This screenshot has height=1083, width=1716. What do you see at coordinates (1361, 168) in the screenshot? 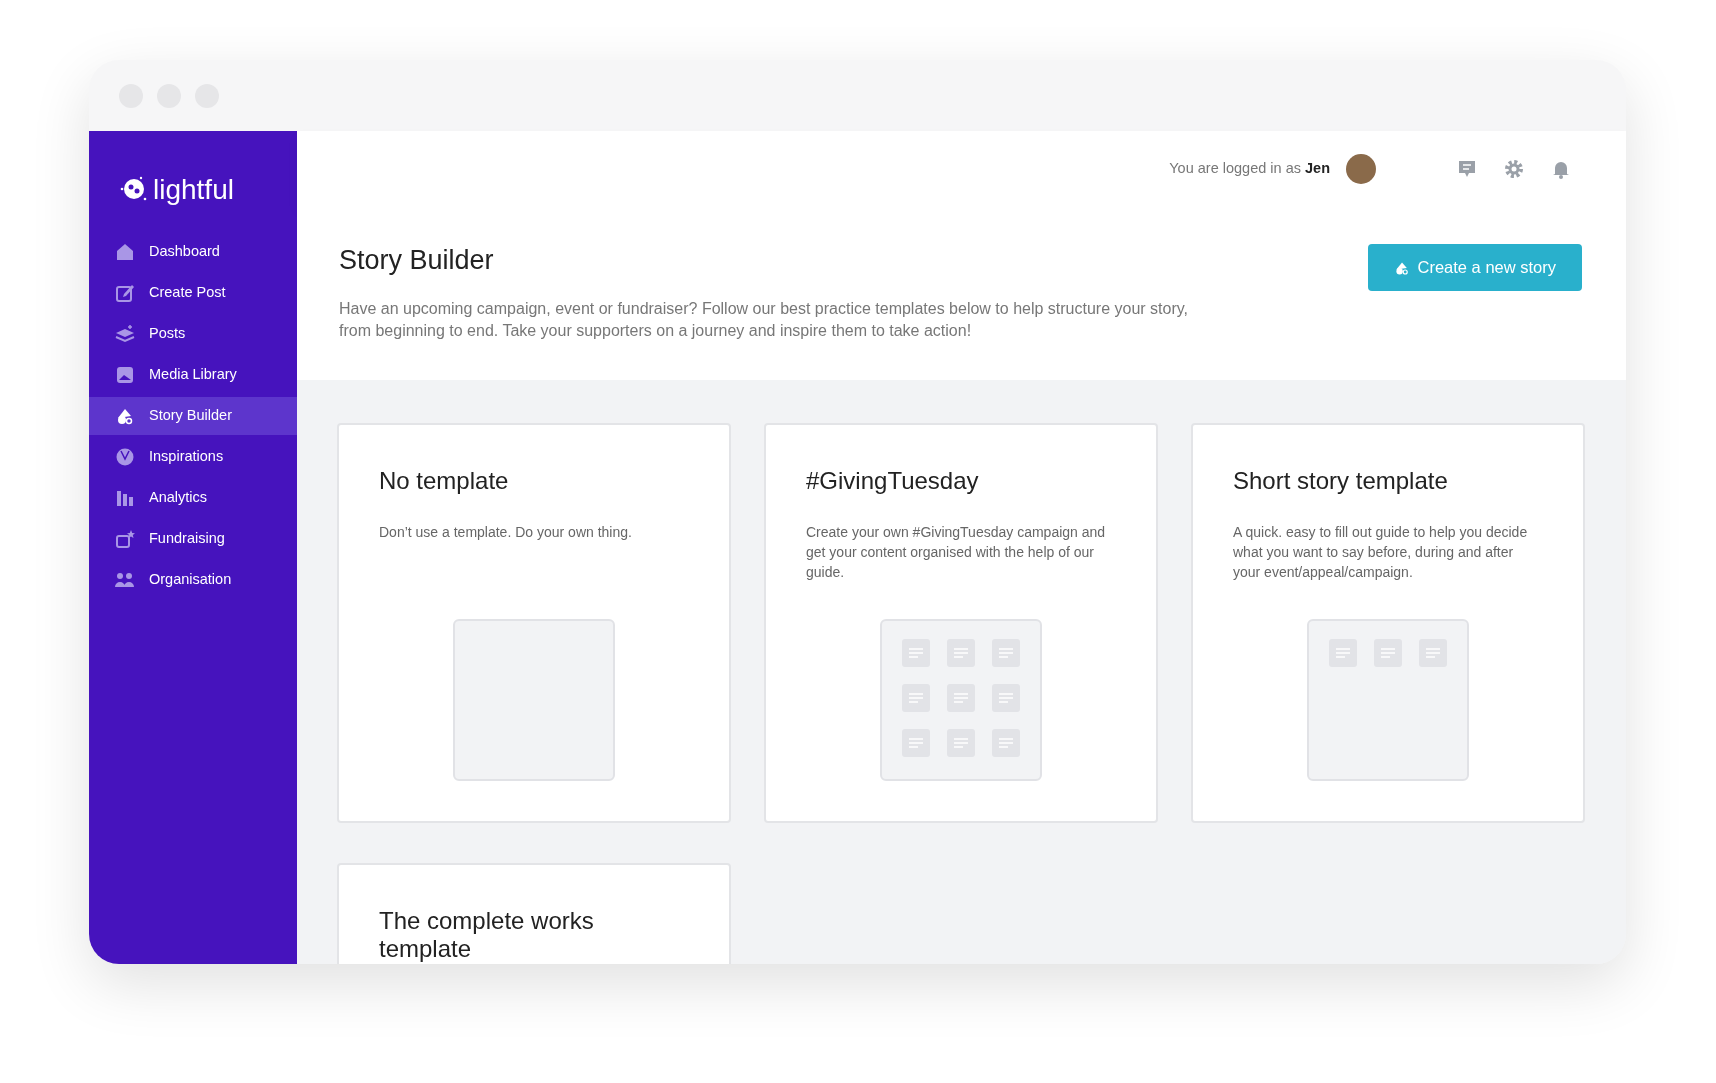
I see `avatar` at bounding box center [1361, 168].